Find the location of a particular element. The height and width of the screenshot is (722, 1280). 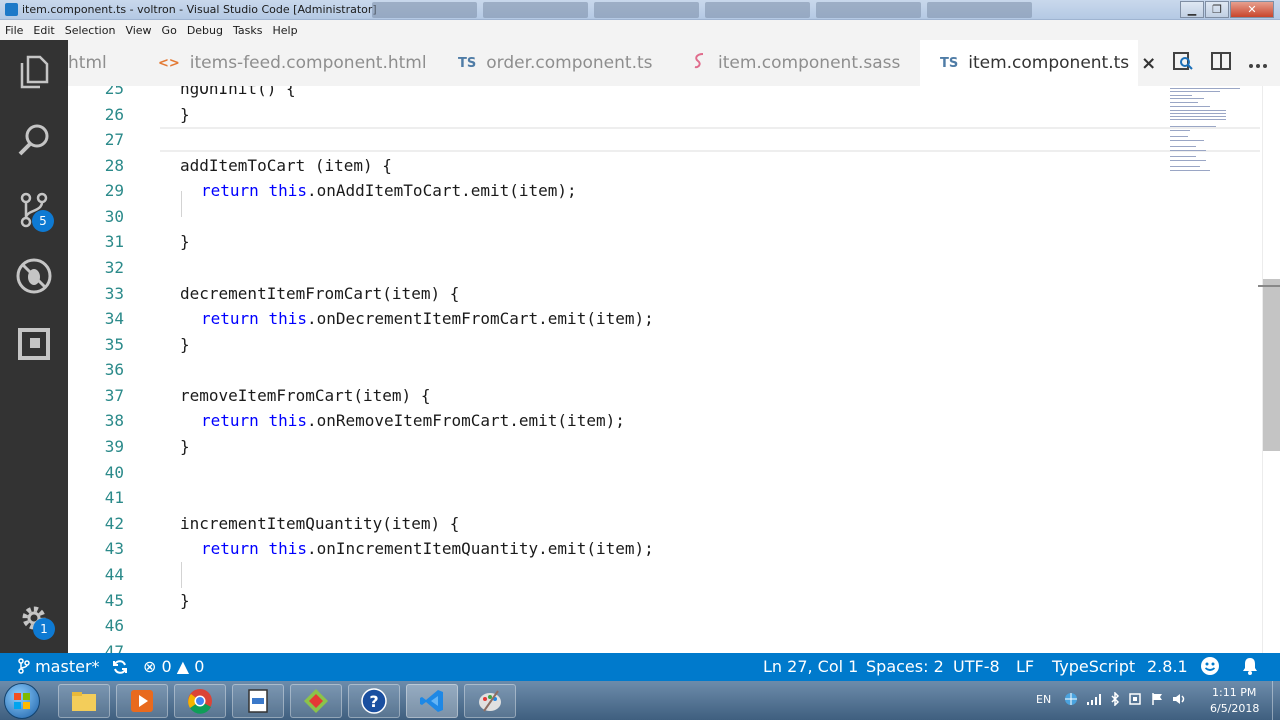

code-line: 28 addItemToCart (item) { is located at coordinates (618, 166).